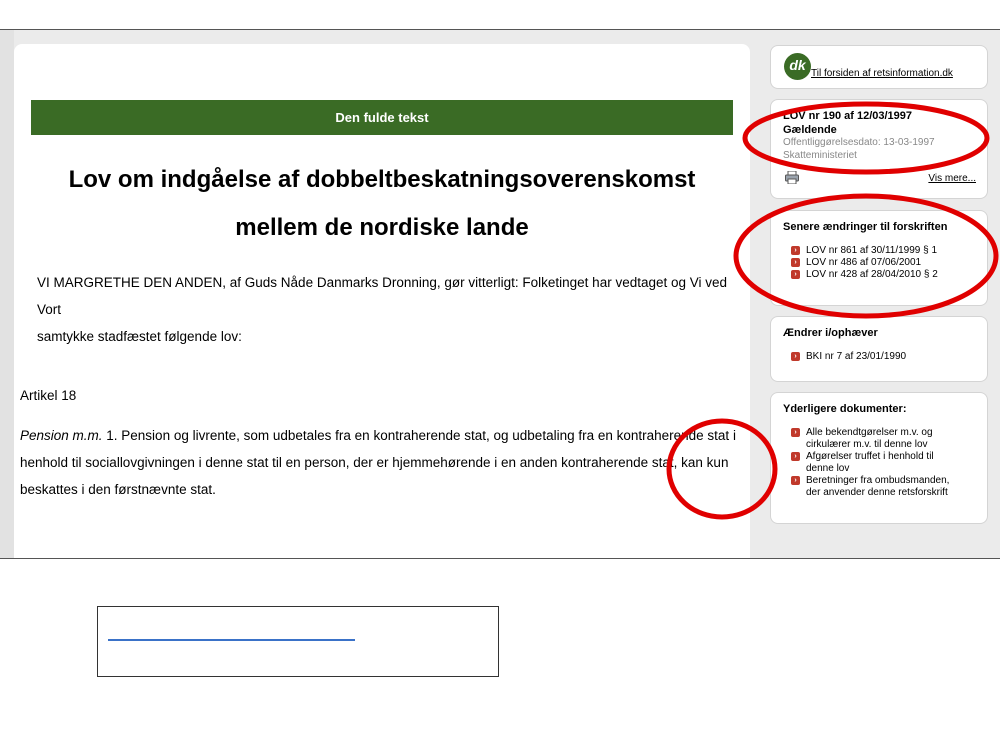  I want to click on change-link: LOV nr 486 af 07/06/2001, so click(863, 262).